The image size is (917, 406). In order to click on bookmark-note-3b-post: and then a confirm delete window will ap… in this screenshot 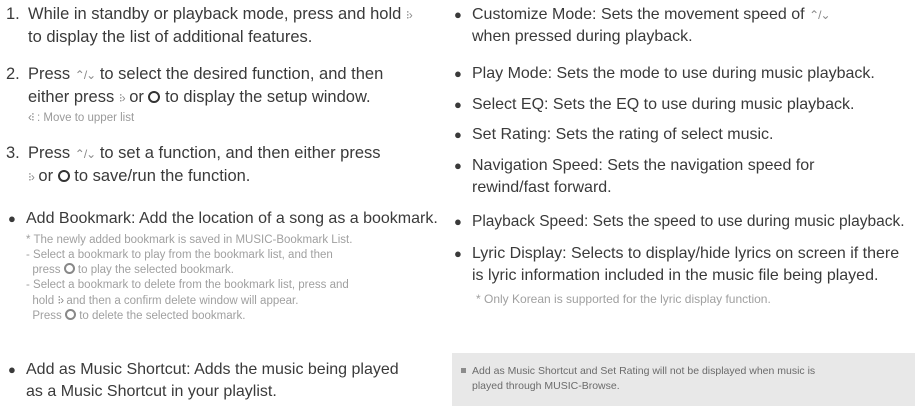, I will do `click(182, 301)`.